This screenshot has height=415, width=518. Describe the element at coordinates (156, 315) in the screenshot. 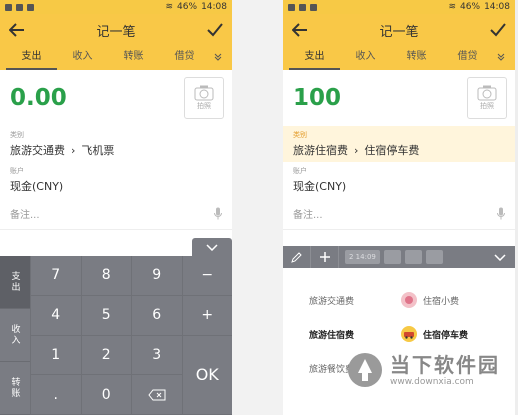

I see `key-6: 6` at that location.